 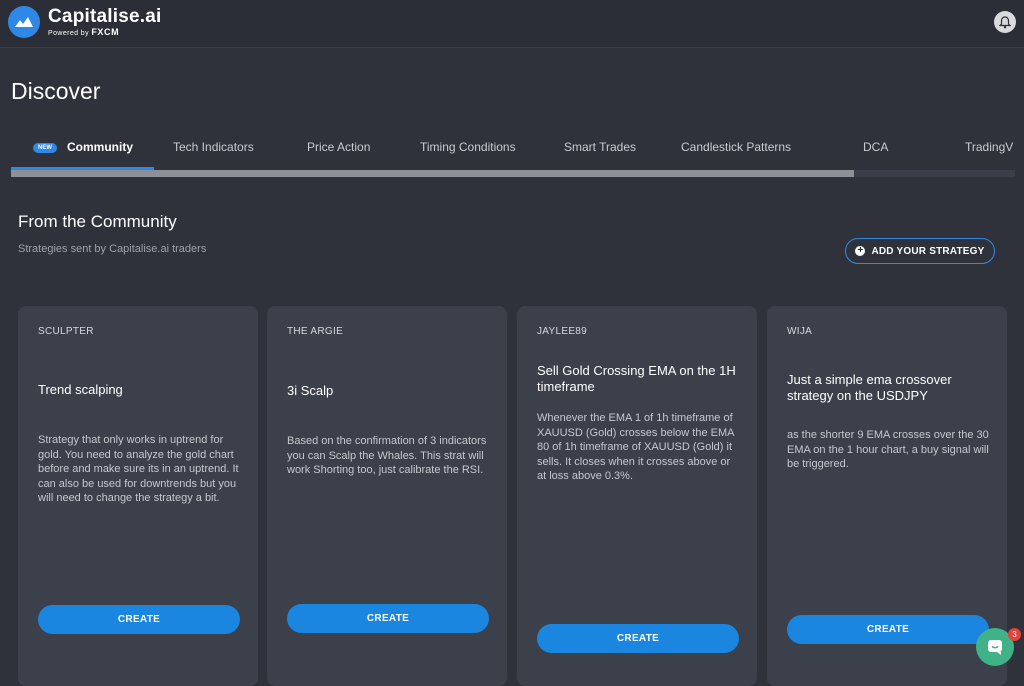 What do you see at coordinates (66, 331) in the screenshot?
I see `card-author: SCULPTER` at bounding box center [66, 331].